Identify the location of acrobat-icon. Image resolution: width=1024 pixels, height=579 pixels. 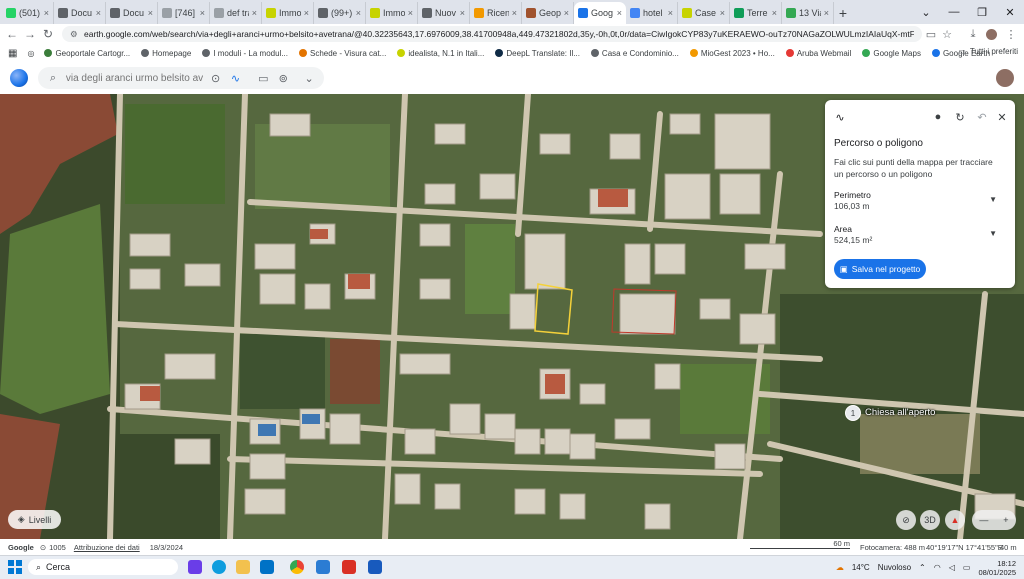
(349, 567).